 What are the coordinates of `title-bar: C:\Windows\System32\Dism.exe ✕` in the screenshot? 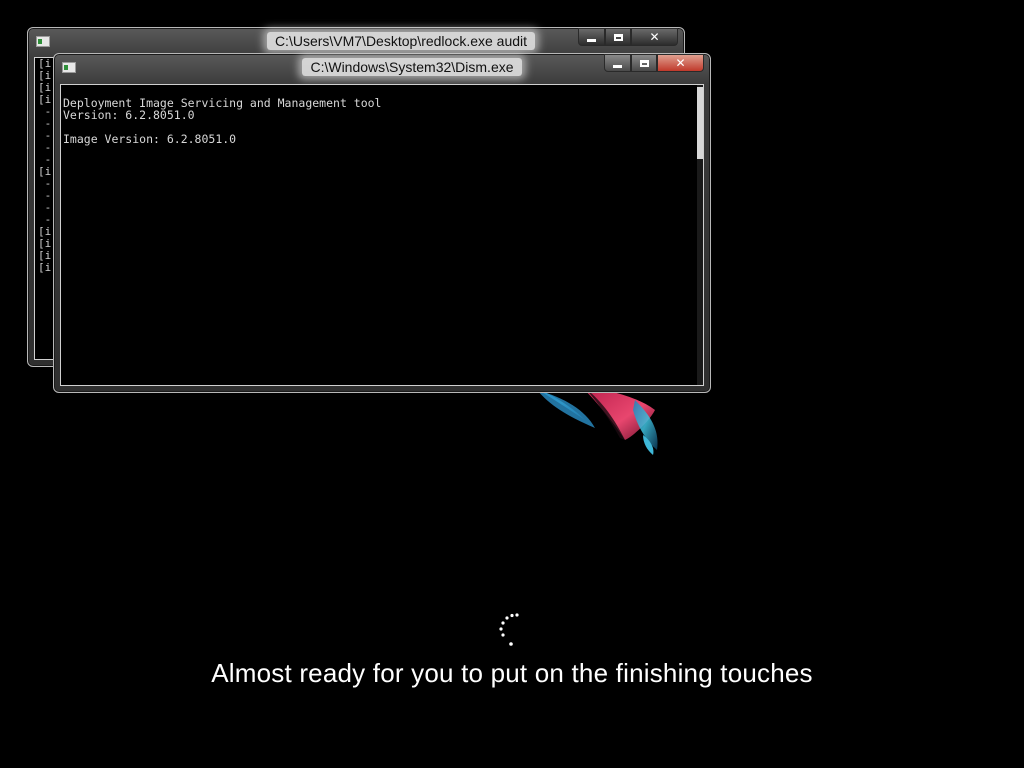 It's located at (382, 68).